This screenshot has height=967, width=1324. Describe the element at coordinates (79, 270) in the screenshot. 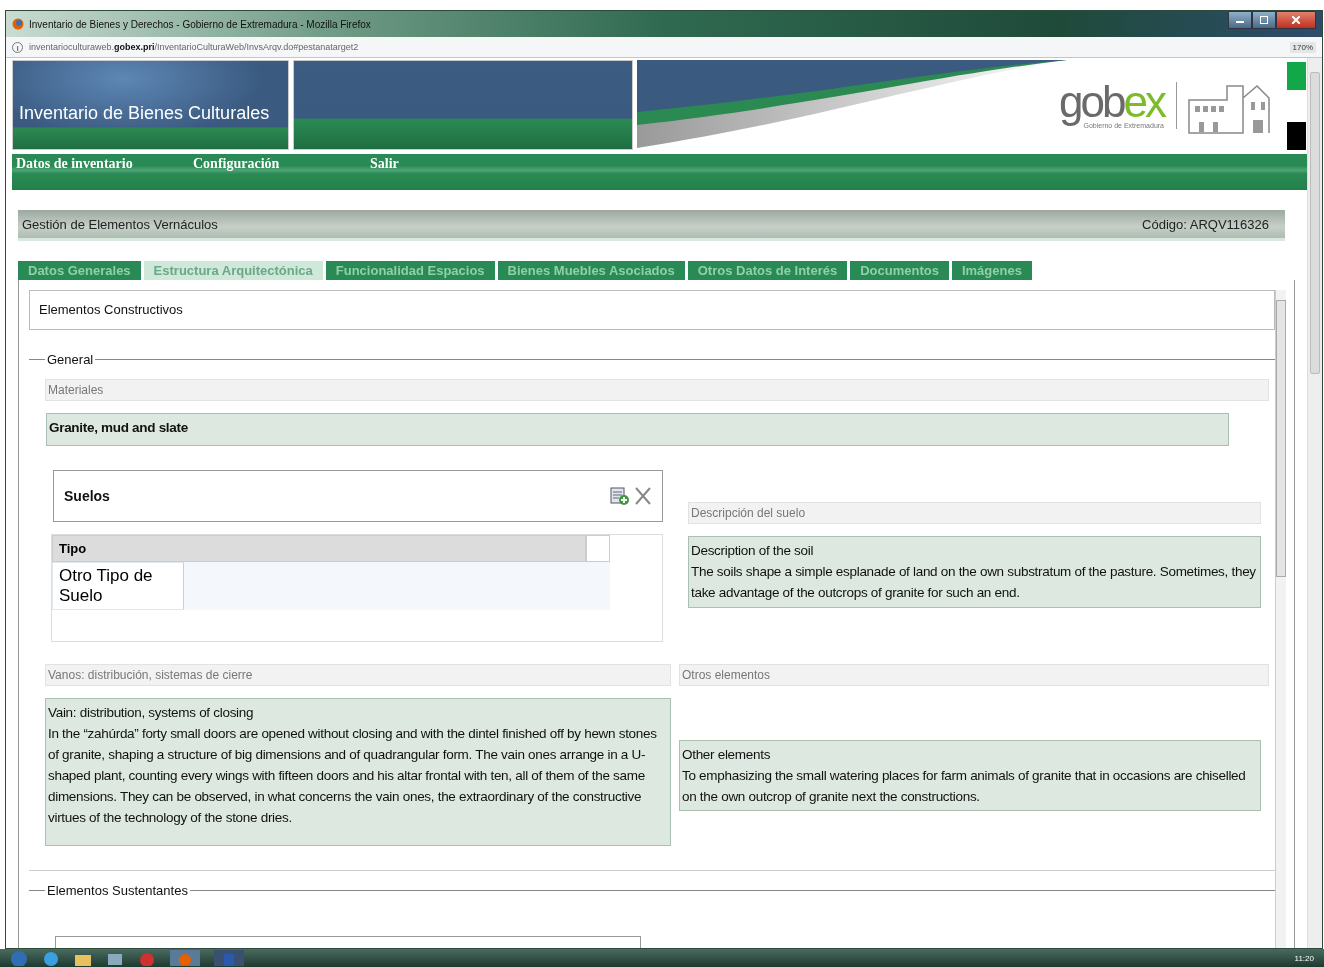

I see `tab: Datos Generales` at that location.